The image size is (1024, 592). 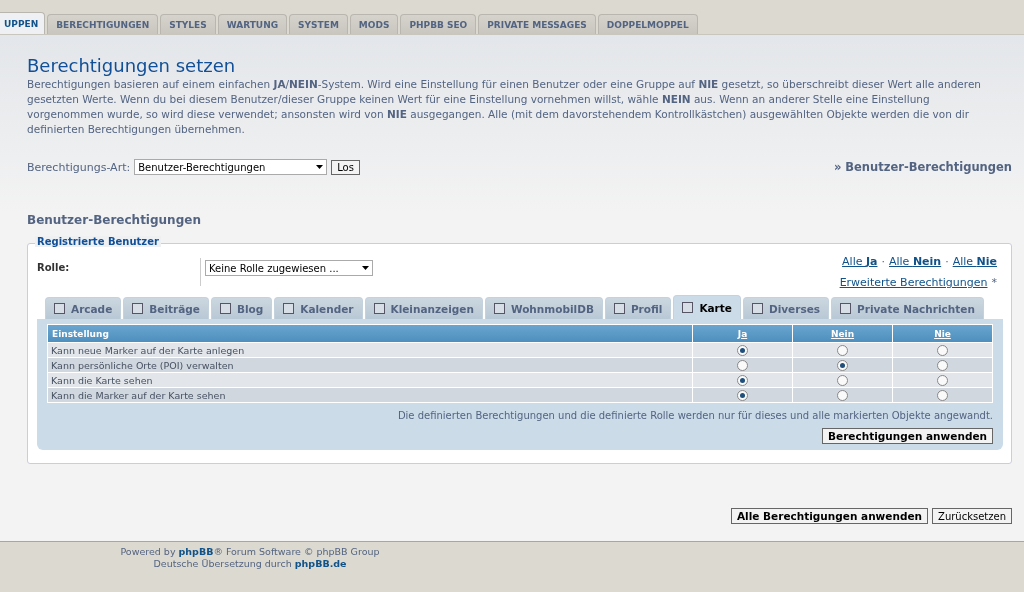 What do you see at coordinates (166, 308) in the screenshot?
I see `category-tab: Beiträge` at bounding box center [166, 308].